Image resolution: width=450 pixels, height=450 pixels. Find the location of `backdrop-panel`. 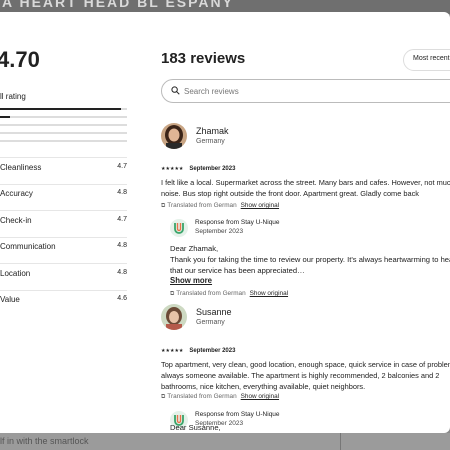

backdrop-panel is located at coordinates (395, 441).